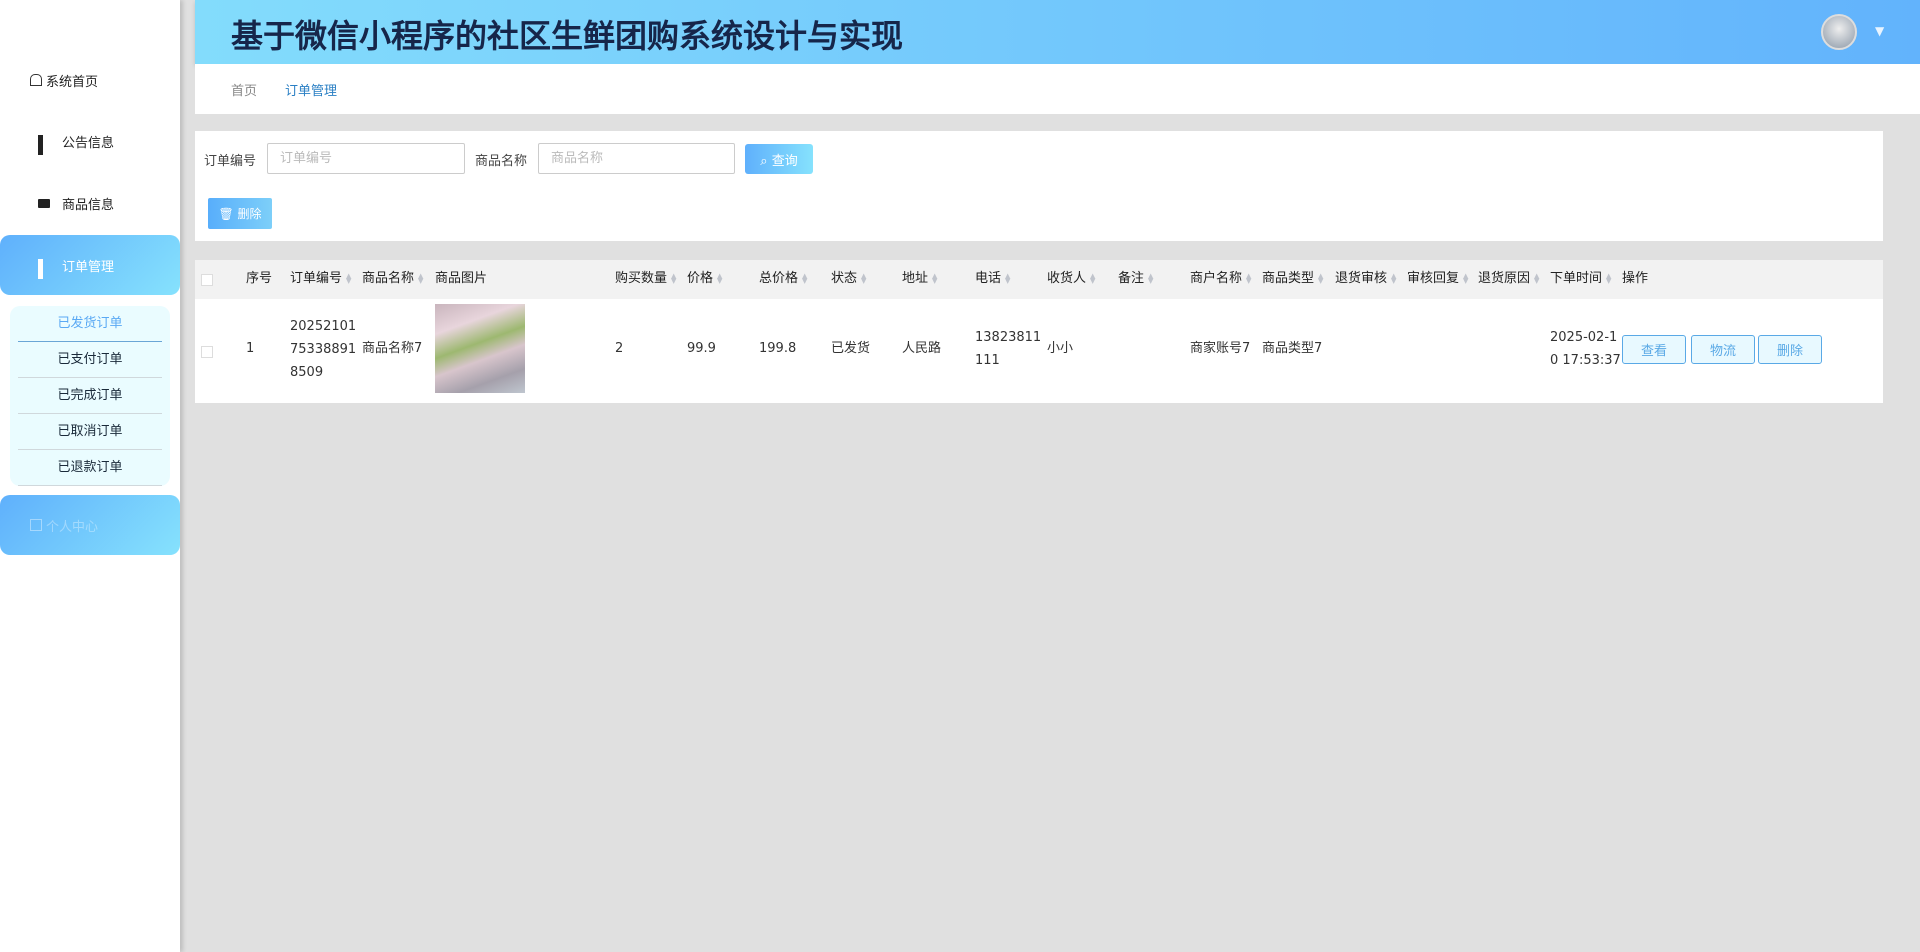 The image size is (1920, 952). What do you see at coordinates (36, 80) in the screenshot?
I see `home-icon` at bounding box center [36, 80].